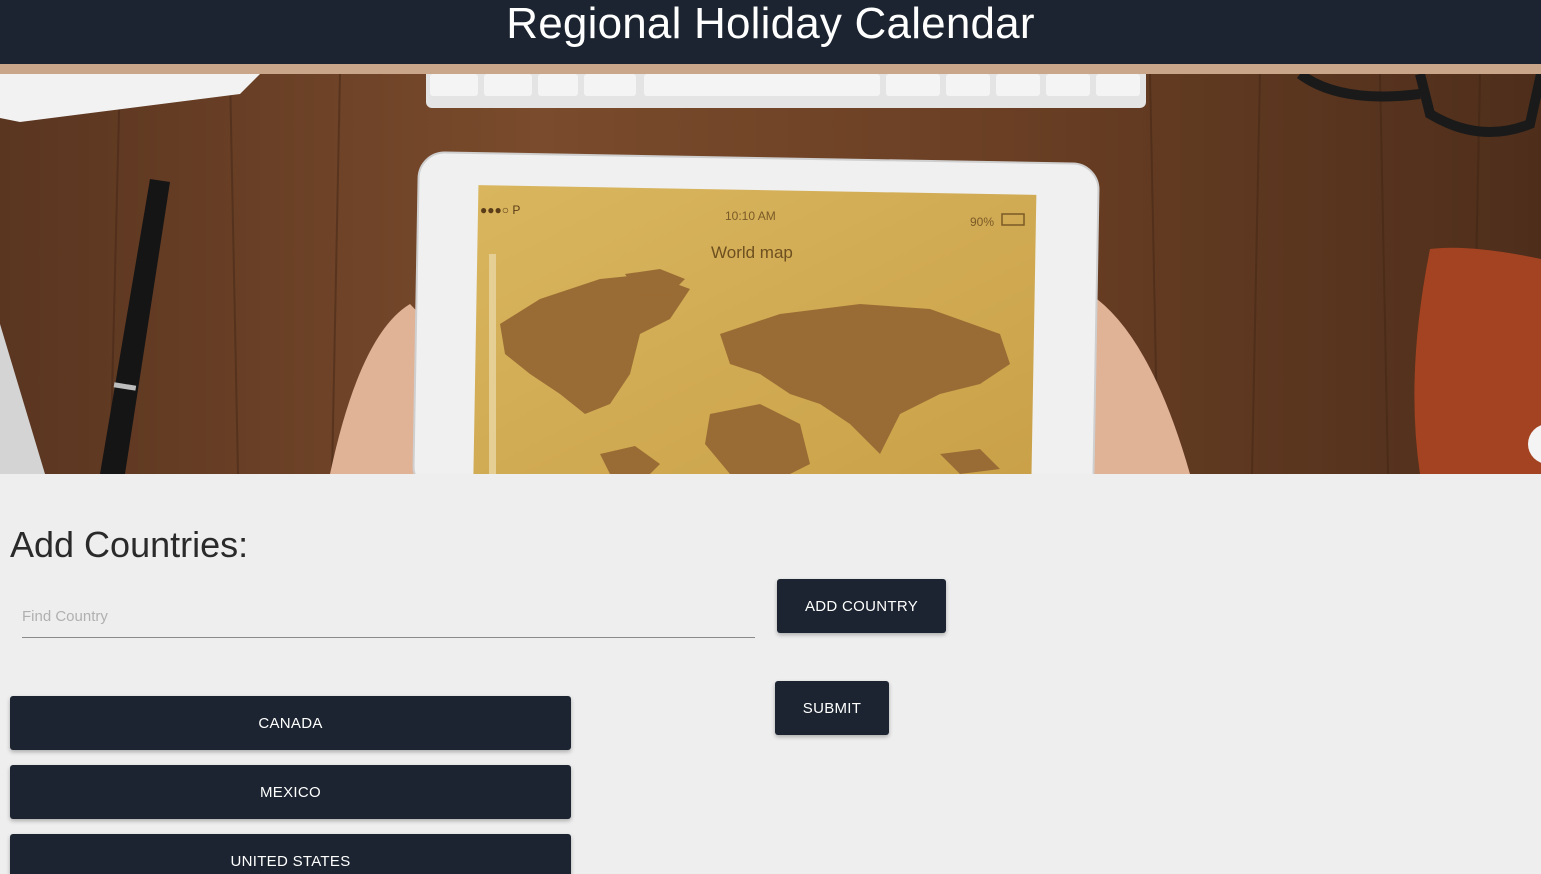 This screenshot has height=874, width=1541. I want to click on tablet-screen-title: World map, so click(752, 252).